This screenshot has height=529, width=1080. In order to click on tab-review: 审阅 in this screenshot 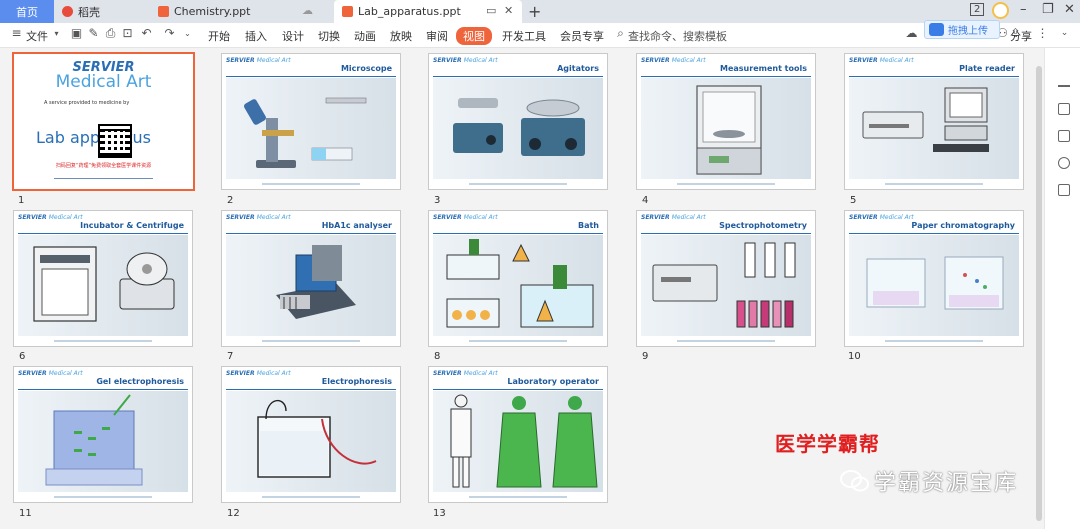, I will do `click(437, 36)`.